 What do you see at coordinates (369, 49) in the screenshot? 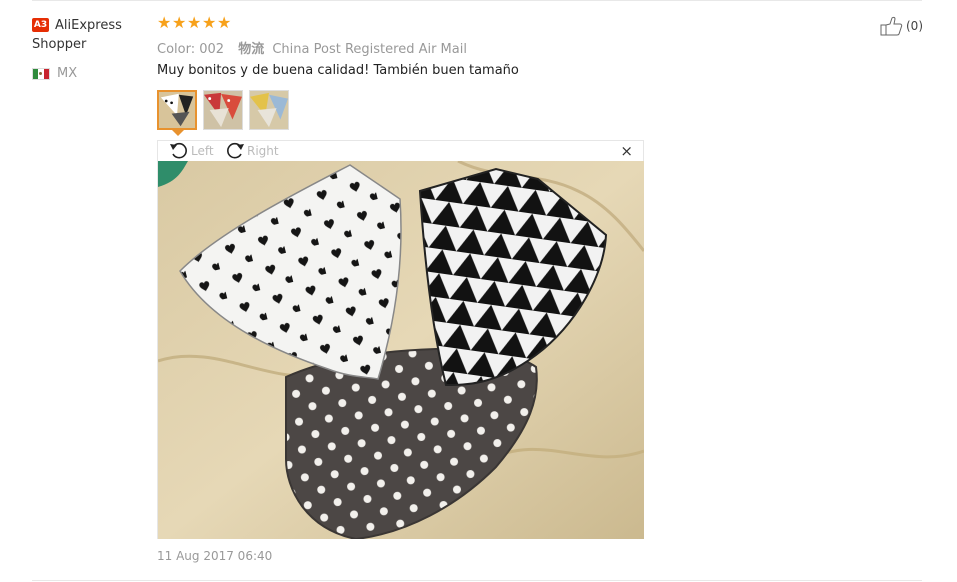
I see `logistics-value: China Post Registered Air Mail` at bounding box center [369, 49].